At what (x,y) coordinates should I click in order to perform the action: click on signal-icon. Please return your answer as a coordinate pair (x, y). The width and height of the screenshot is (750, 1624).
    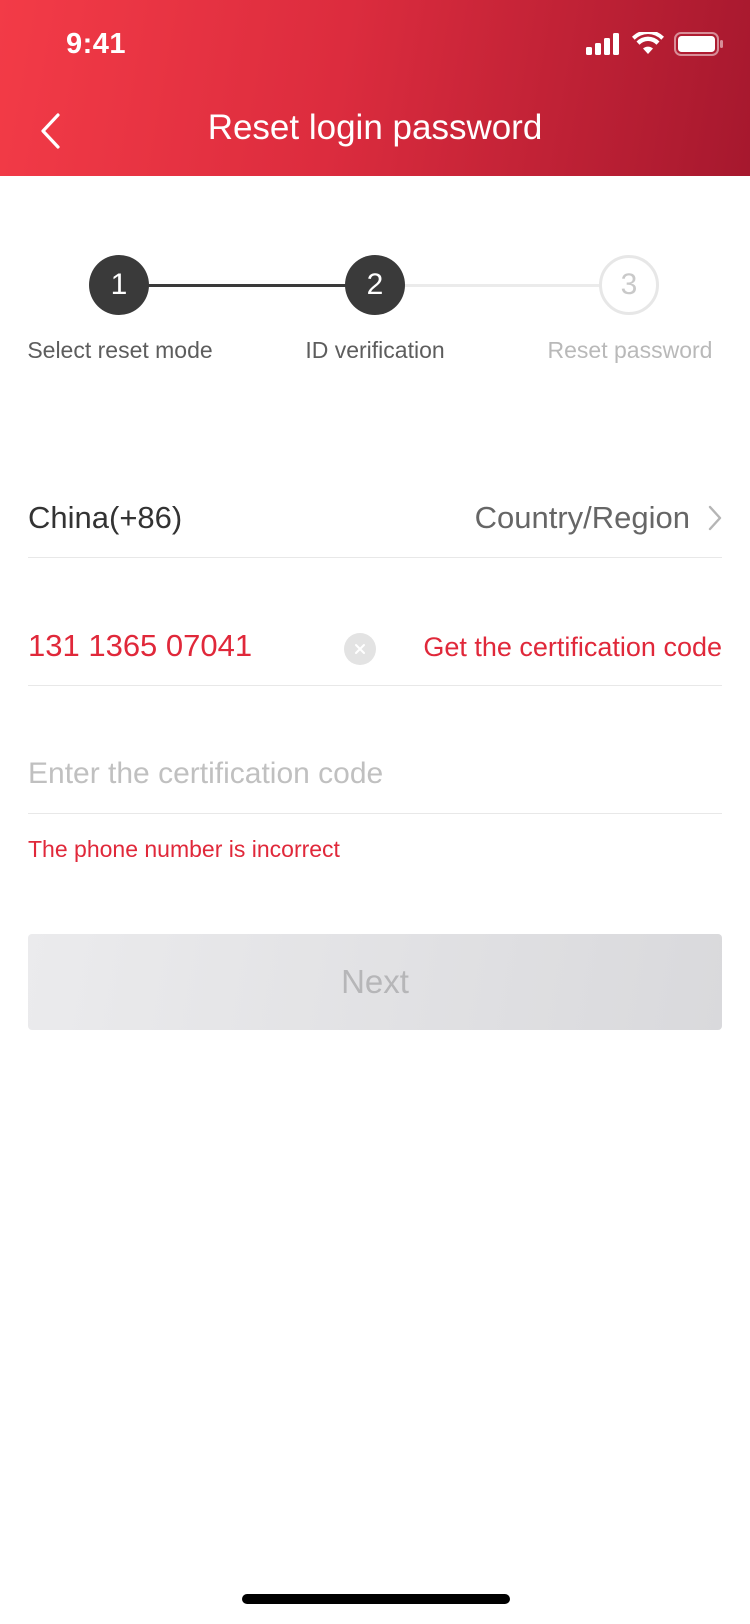
    Looking at the image, I should click on (602, 44).